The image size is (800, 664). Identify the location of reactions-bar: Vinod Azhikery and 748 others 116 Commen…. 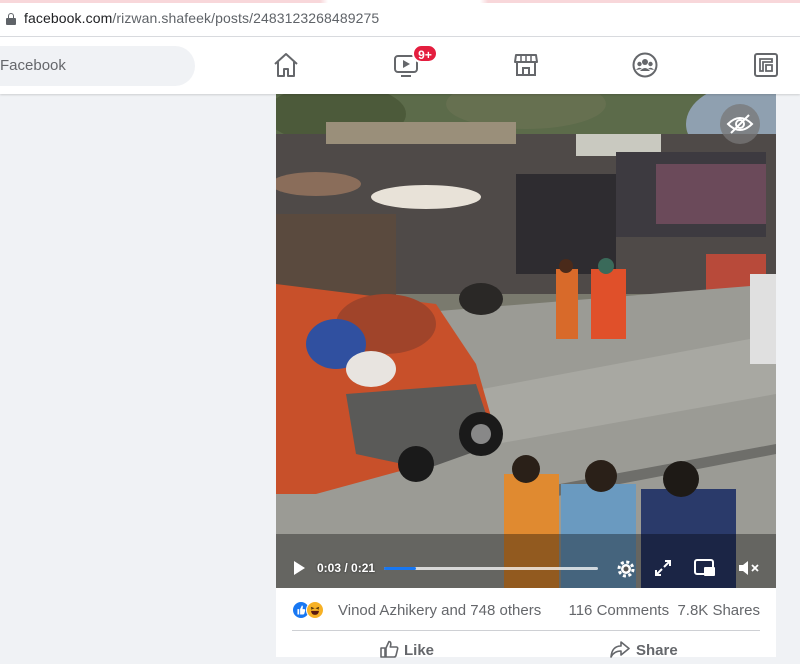
(526, 611).